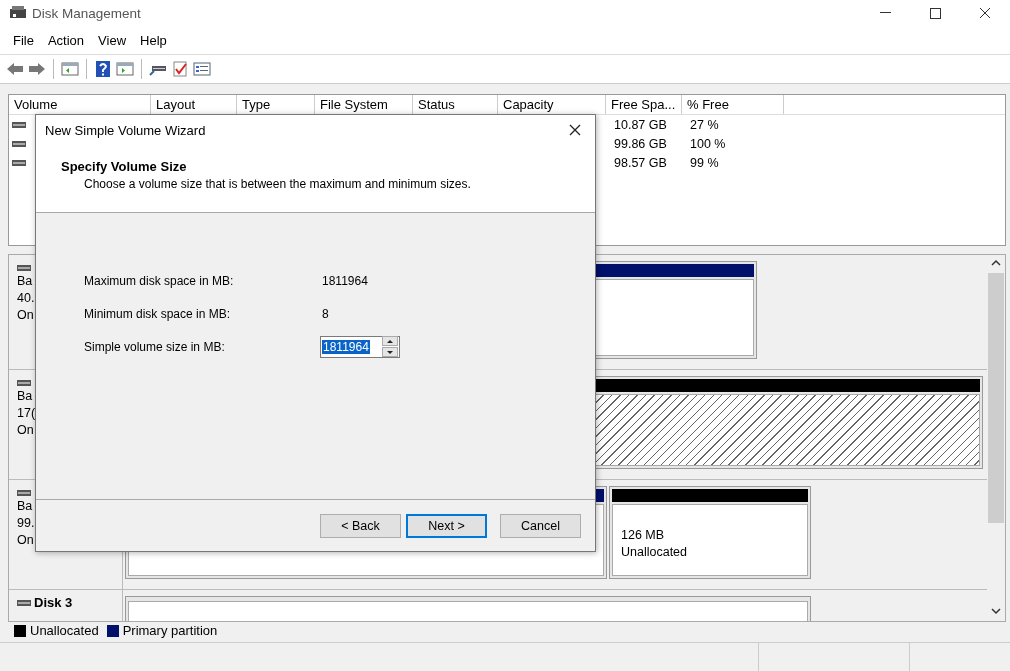 This screenshot has width=1010, height=671. What do you see at coordinates (733, 104) in the screenshot?
I see `column-header: % Free` at bounding box center [733, 104].